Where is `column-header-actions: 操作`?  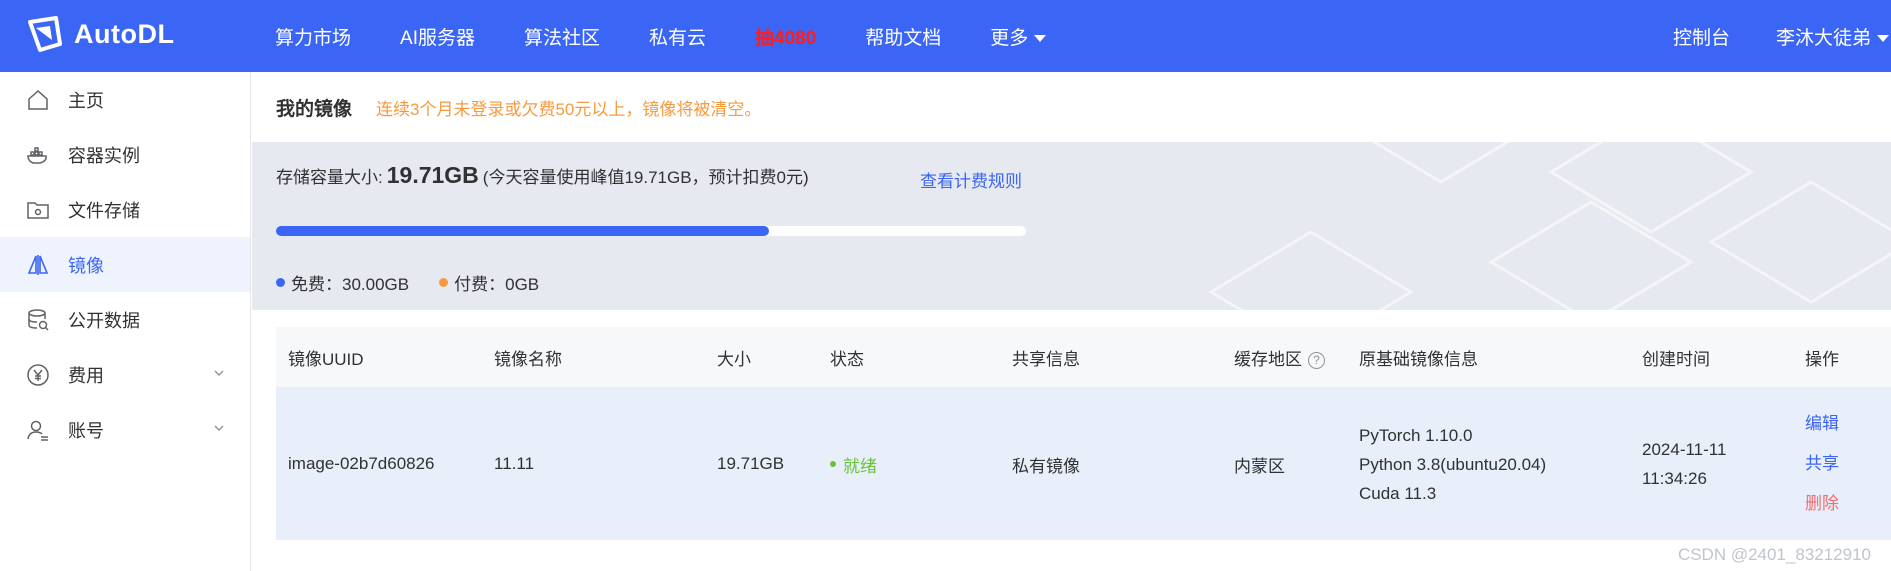
column-header-actions: 操作 is located at coordinates (1822, 359).